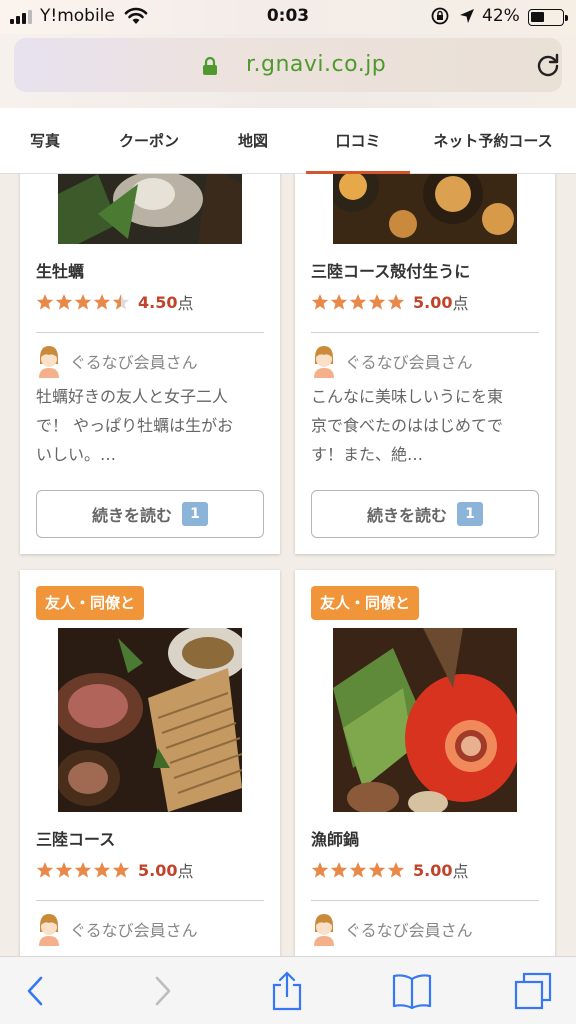  What do you see at coordinates (493, 141) in the screenshot?
I see `tab-online-reservation-courses: ネット予約コース` at bounding box center [493, 141].